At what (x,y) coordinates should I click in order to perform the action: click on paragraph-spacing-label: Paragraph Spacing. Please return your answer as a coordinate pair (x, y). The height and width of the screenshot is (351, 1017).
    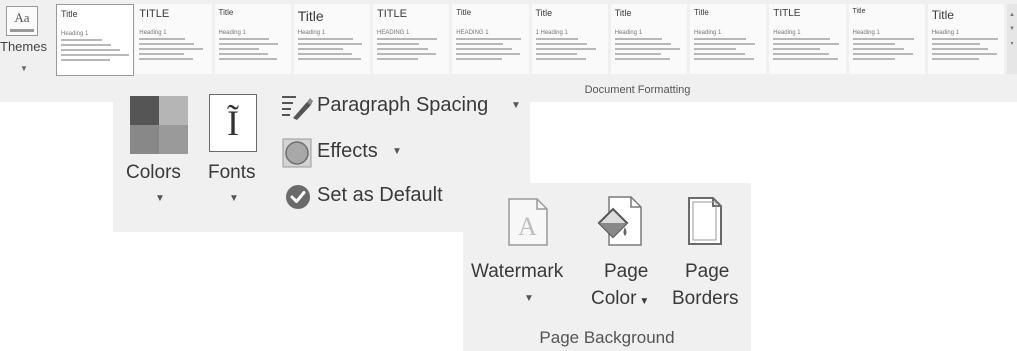
    Looking at the image, I should click on (403, 105).